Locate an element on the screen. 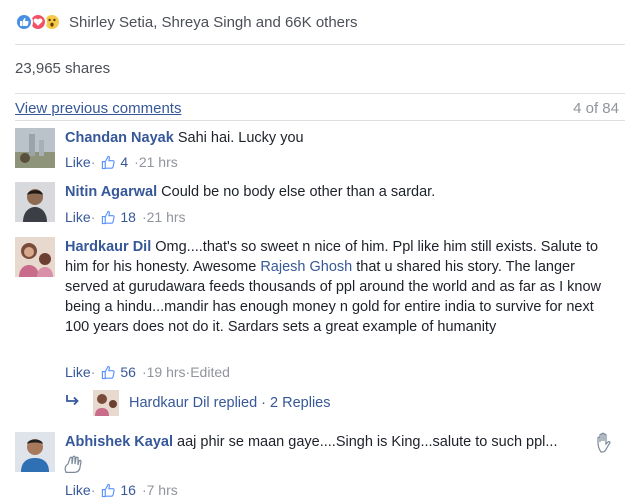 This screenshot has width=625, height=503. replies-link: Hardkaur Dil replied · 2 Replies is located at coordinates (198, 403).